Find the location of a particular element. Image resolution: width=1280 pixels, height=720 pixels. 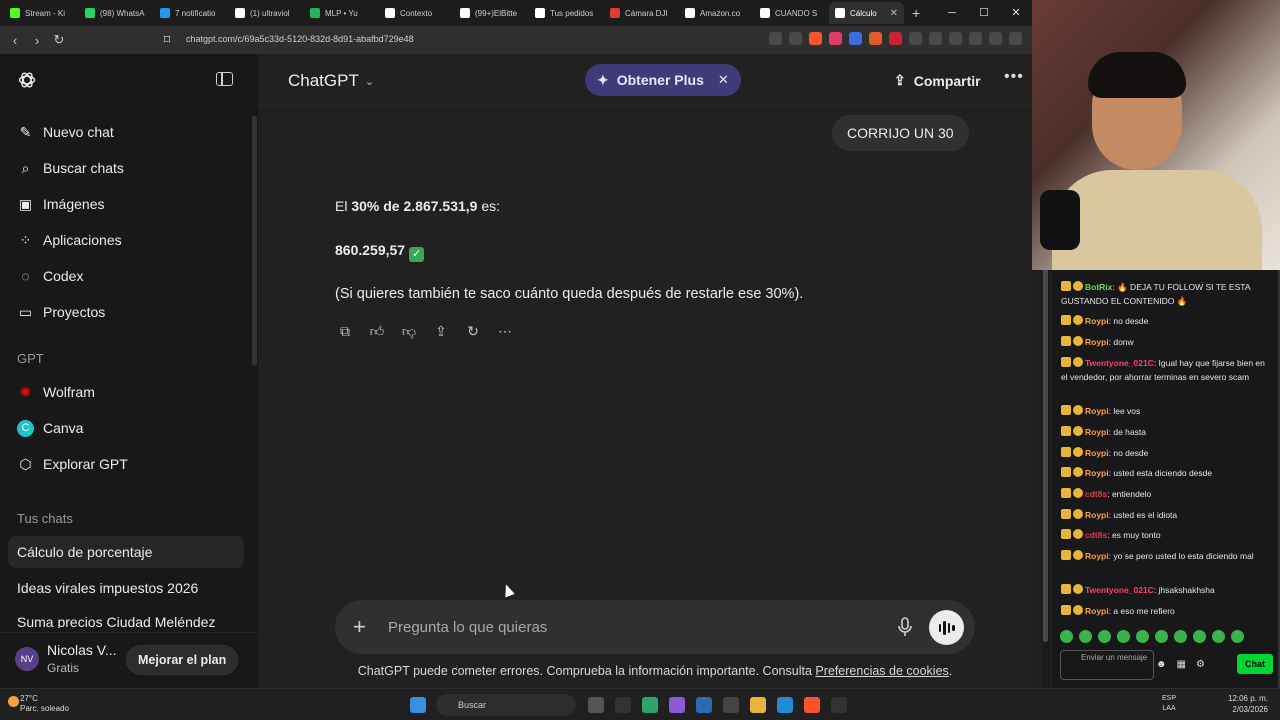

translate-icon is located at coordinates (855, 38).